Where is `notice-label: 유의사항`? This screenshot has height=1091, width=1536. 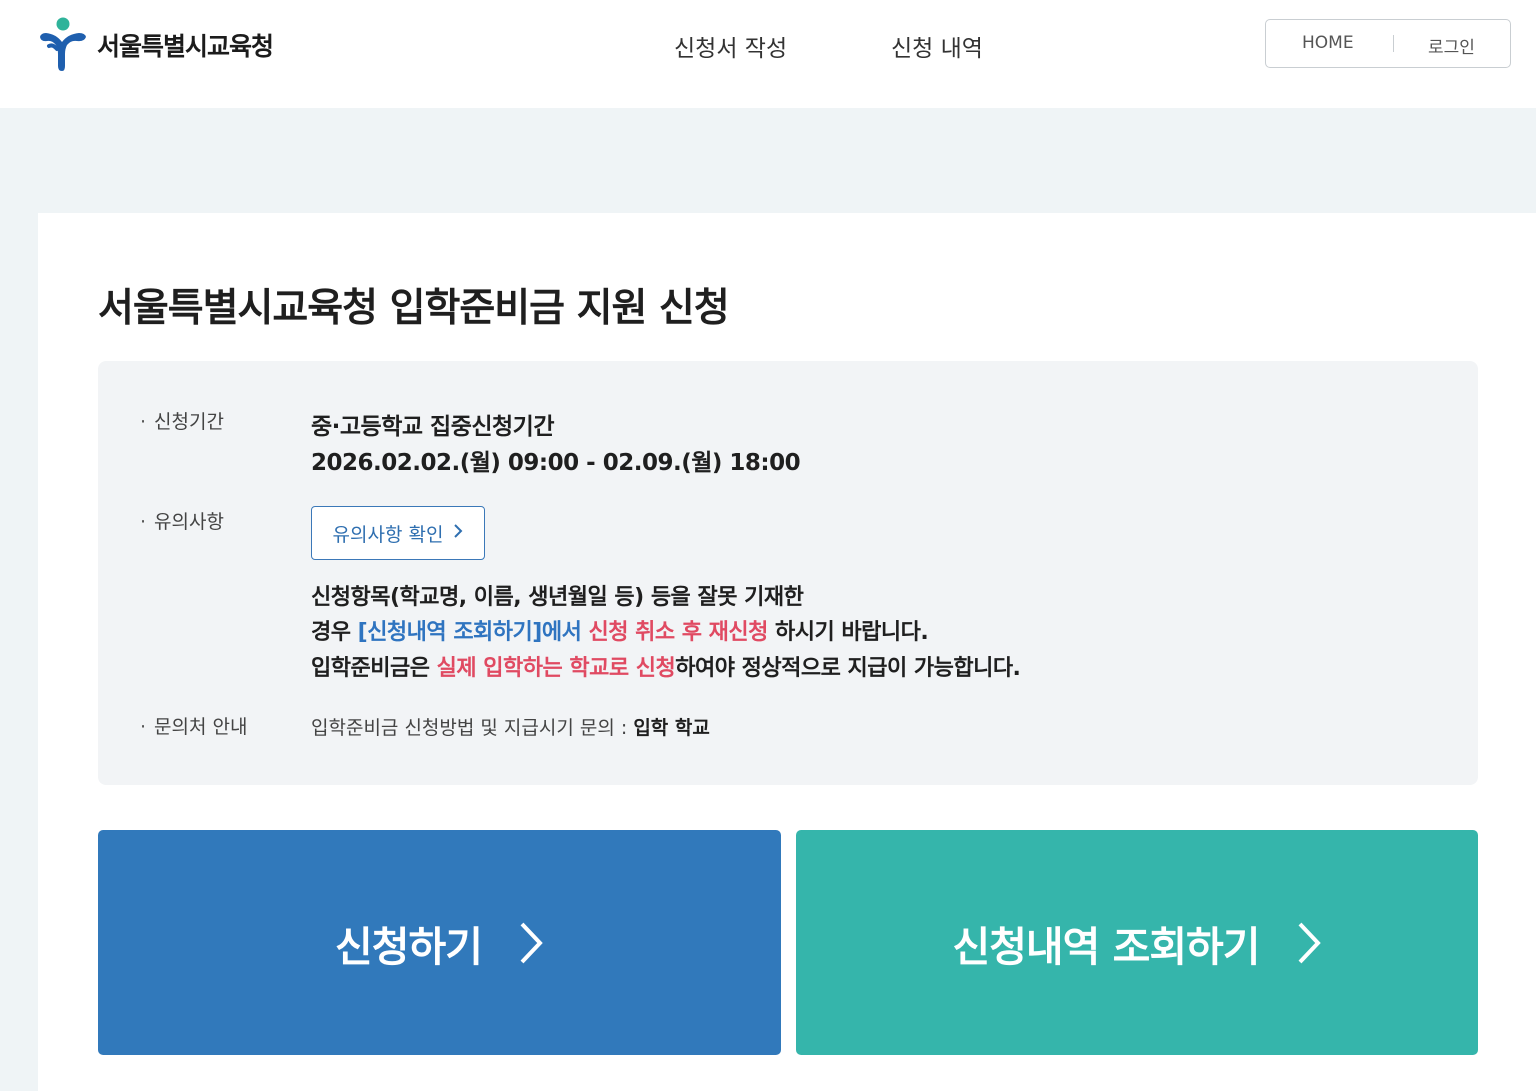
notice-label: 유의사항 is located at coordinates (182, 520).